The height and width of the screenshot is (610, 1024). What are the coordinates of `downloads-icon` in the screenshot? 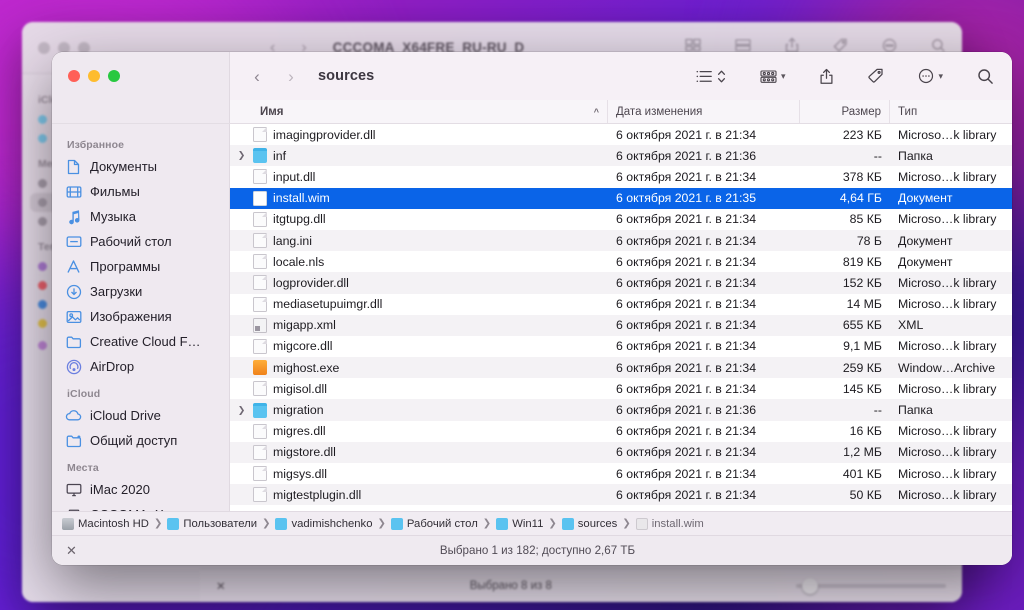 It's located at (73, 291).